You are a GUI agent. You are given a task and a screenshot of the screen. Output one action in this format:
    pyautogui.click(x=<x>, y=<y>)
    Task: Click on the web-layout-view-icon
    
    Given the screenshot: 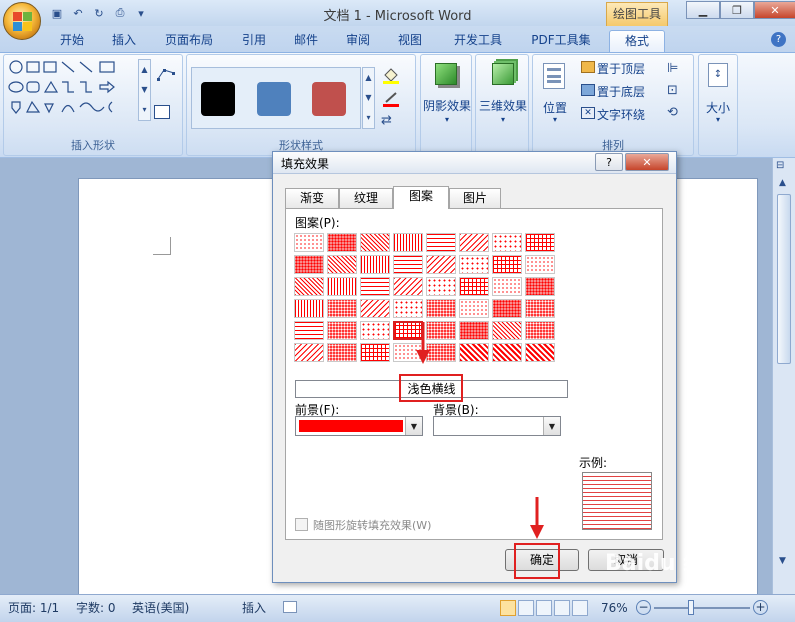 What is the action you would take?
    pyautogui.click(x=544, y=608)
    